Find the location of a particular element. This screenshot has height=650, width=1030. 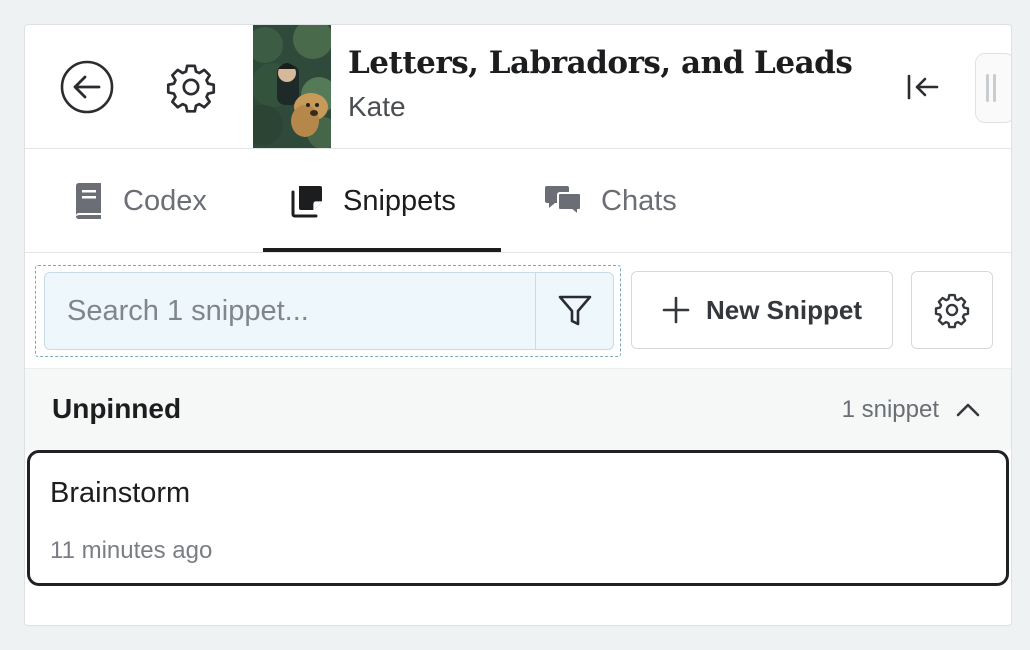

collapse-left-icon is located at coordinates (923, 87).